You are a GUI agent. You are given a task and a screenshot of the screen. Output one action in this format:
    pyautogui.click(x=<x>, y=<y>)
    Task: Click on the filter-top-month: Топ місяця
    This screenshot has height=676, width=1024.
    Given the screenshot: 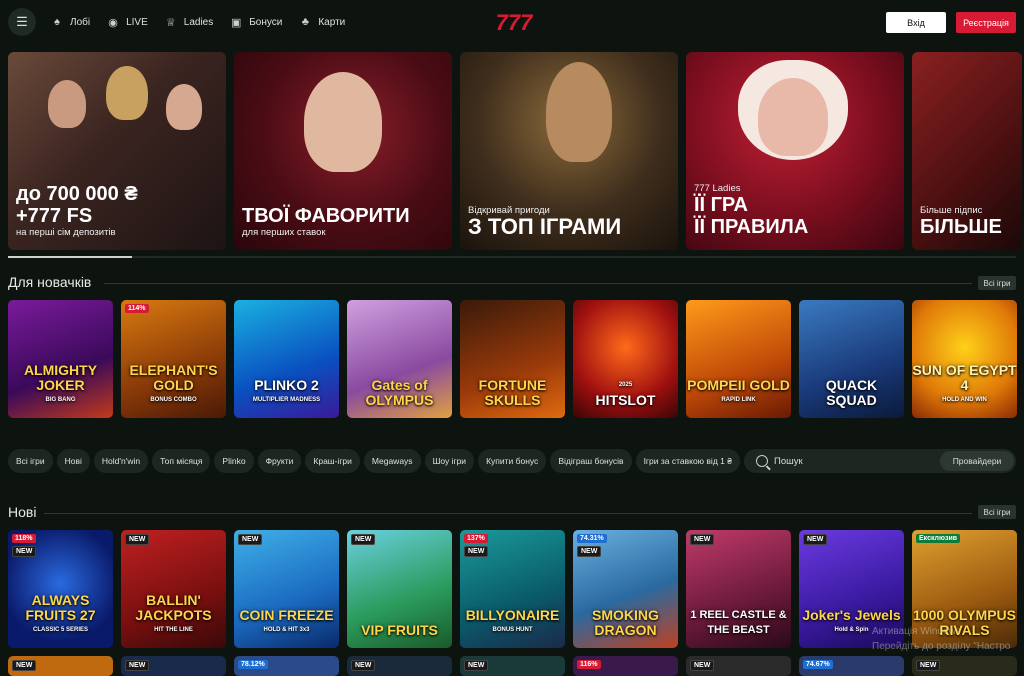 What is the action you would take?
    pyautogui.click(x=181, y=461)
    